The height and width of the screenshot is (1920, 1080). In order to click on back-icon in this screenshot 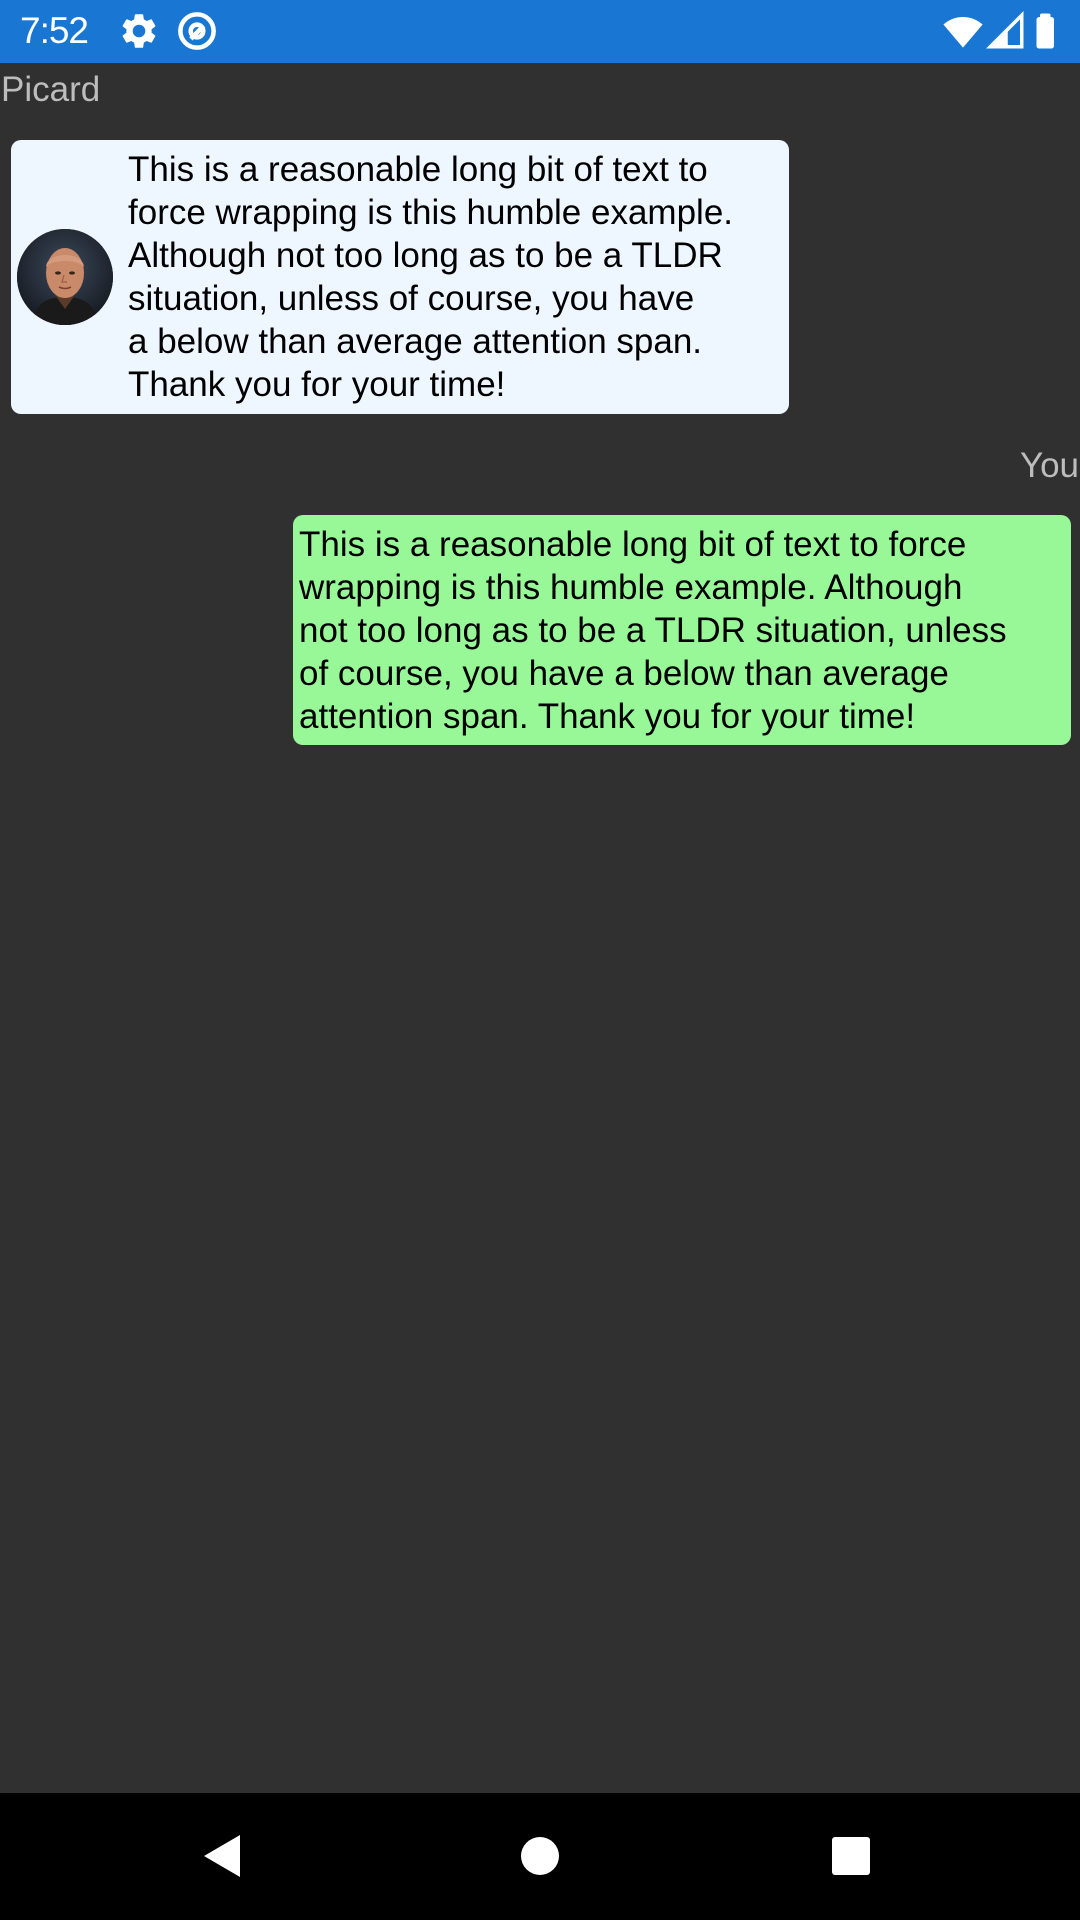, I will do `click(225, 1856)`.